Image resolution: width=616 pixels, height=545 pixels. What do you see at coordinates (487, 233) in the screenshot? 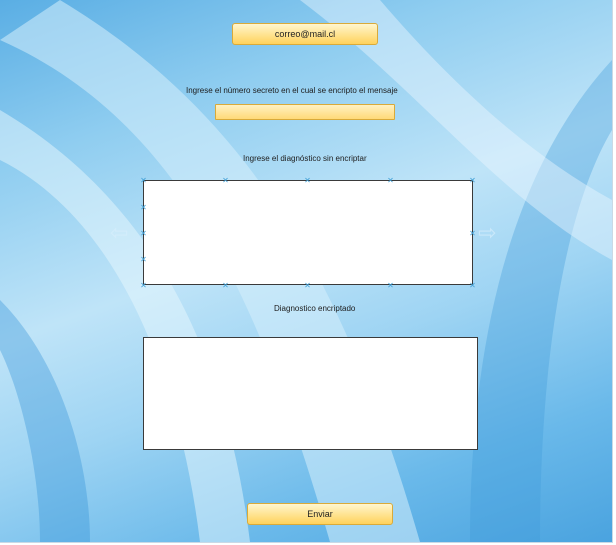
I see `arrow-right-icon: ⇨` at bounding box center [487, 233].